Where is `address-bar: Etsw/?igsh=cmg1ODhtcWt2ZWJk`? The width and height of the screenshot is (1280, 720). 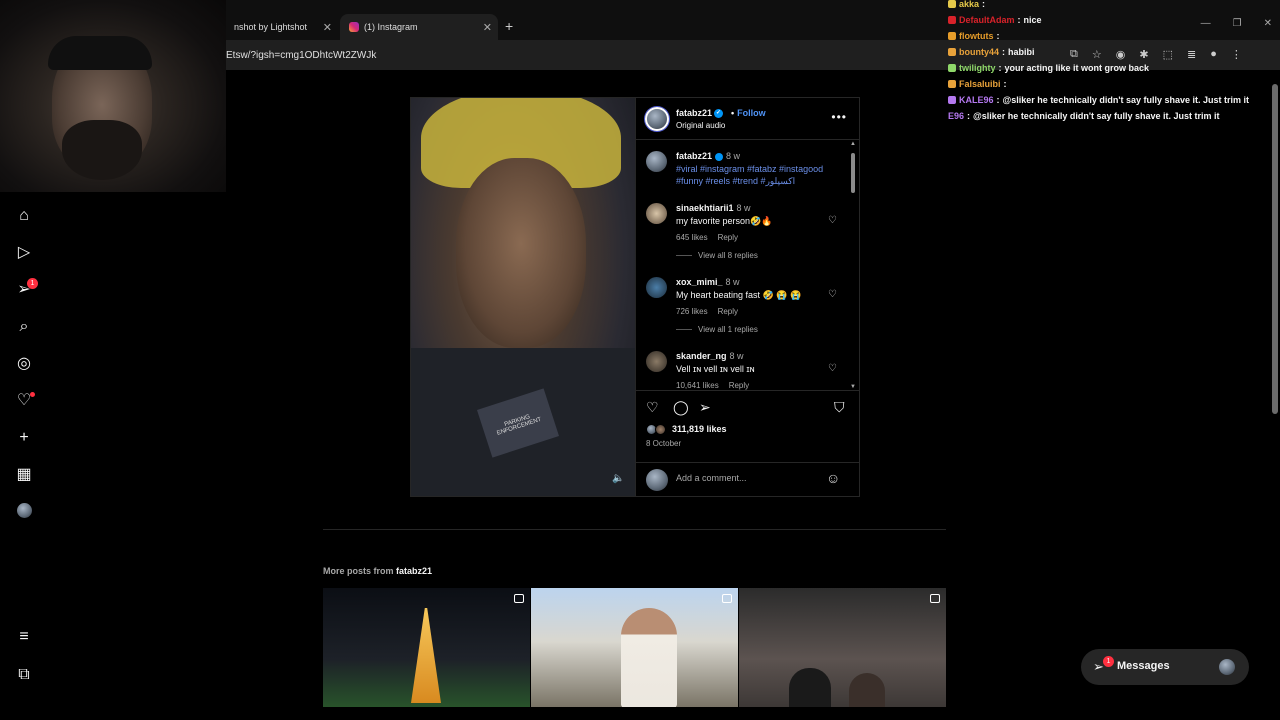
address-bar: Etsw/?igsh=cmg1ODhtcWt2ZWJk is located at coordinates (606, 56).